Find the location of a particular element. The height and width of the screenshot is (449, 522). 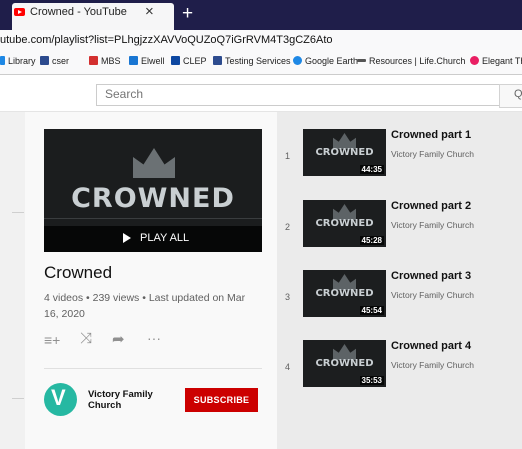

bookmark-clep: CLEP is located at coordinates (189, 61).